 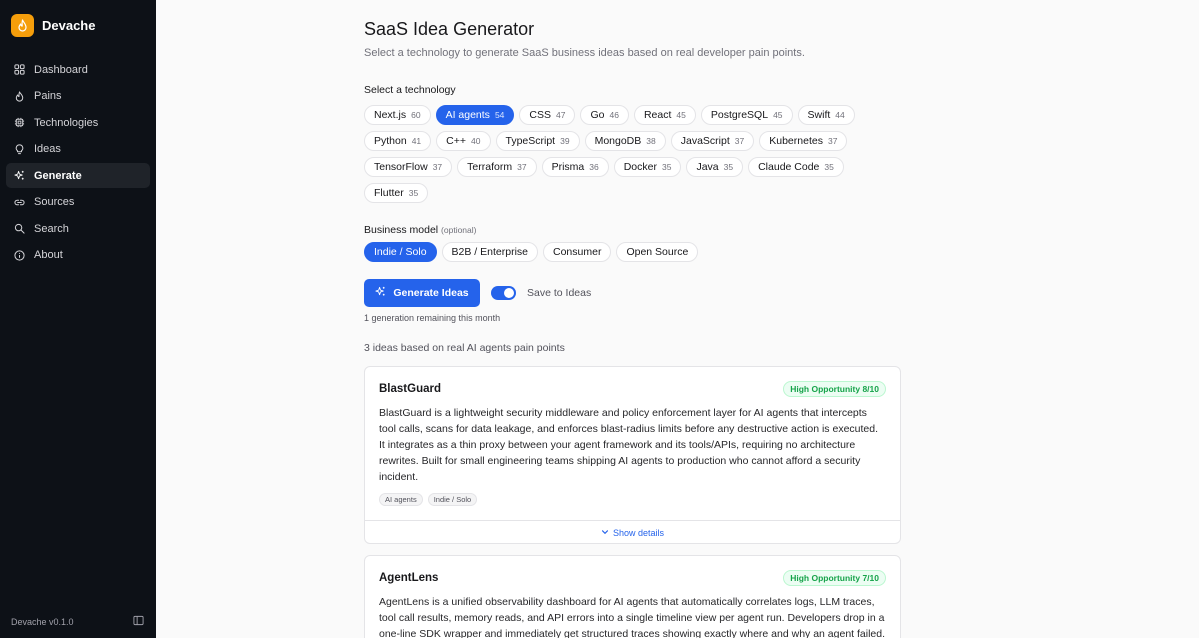 I want to click on chip-label: React, so click(x=657, y=115).